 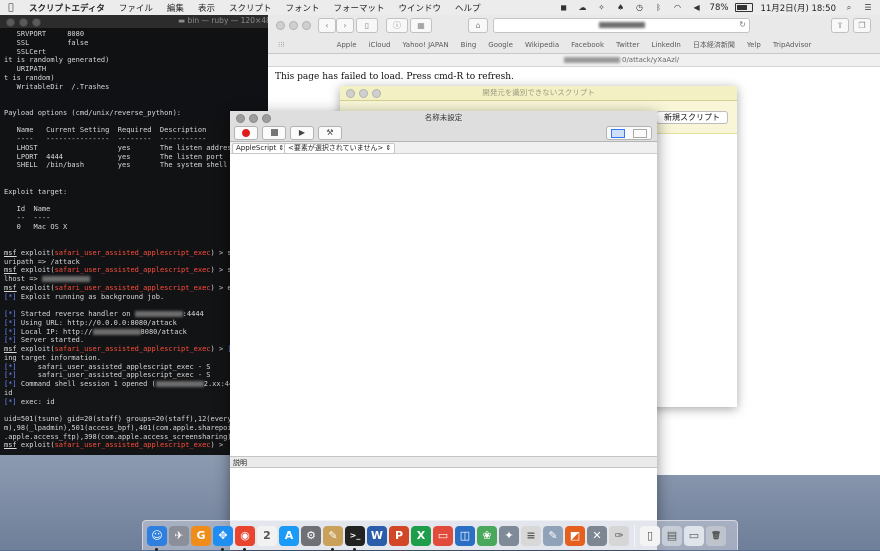 I want to click on calendar-icon: 2, so click(x=267, y=535).